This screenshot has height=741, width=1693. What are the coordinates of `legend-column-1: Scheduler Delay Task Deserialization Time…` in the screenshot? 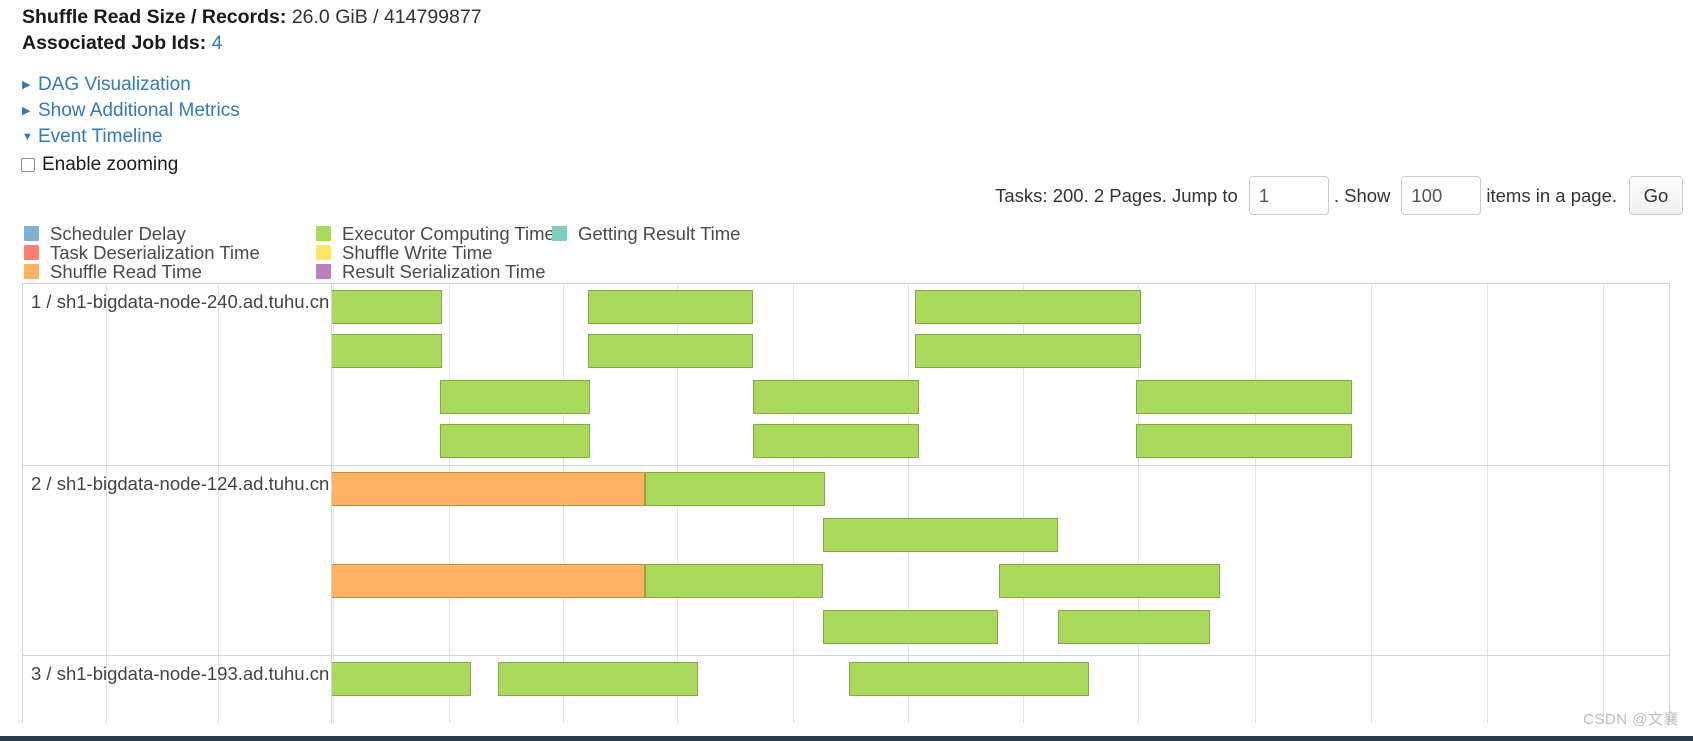 It's located at (142, 252).